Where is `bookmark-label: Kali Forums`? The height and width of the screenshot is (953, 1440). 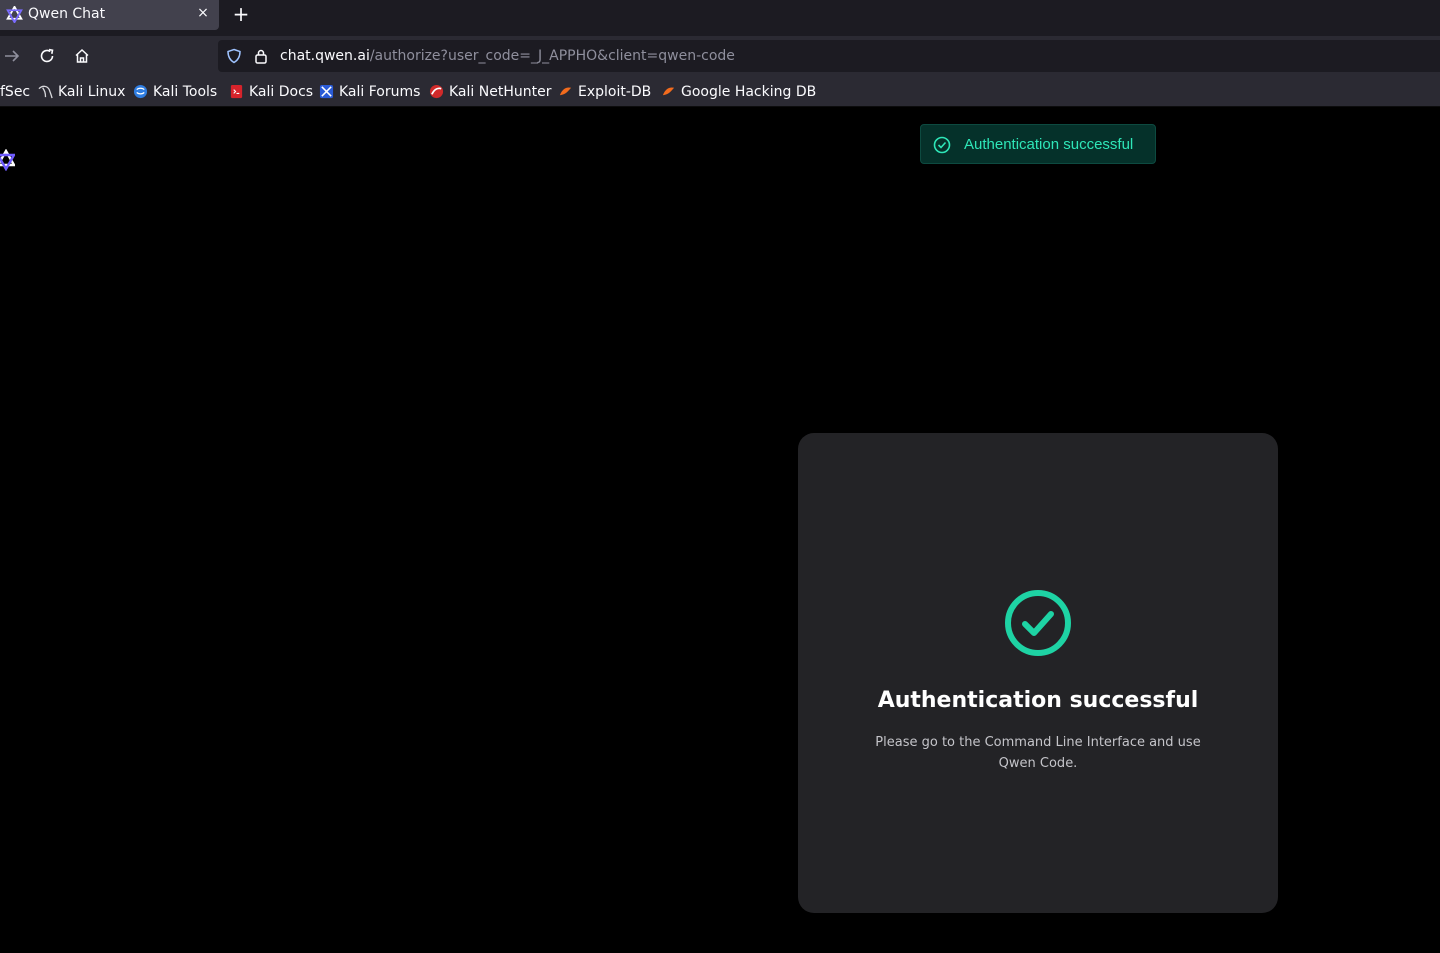
bookmark-label: Kali Forums is located at coordinates (380, 91).